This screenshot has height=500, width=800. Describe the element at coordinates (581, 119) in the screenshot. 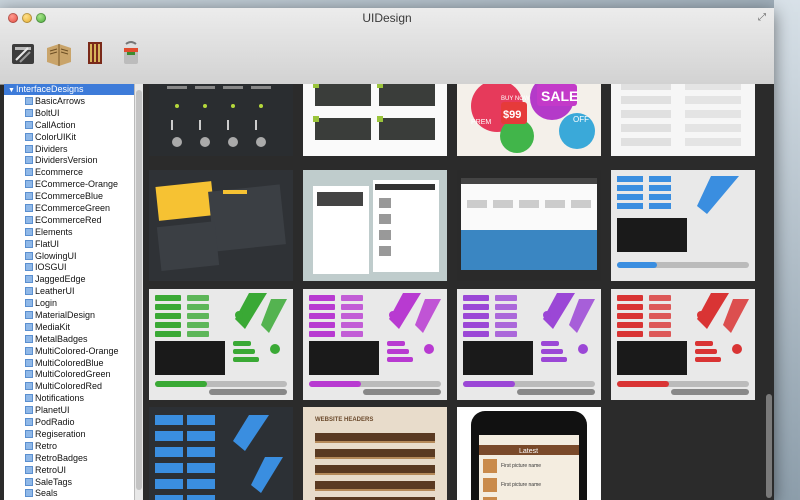

I see `svg-text: OFF` at that location.